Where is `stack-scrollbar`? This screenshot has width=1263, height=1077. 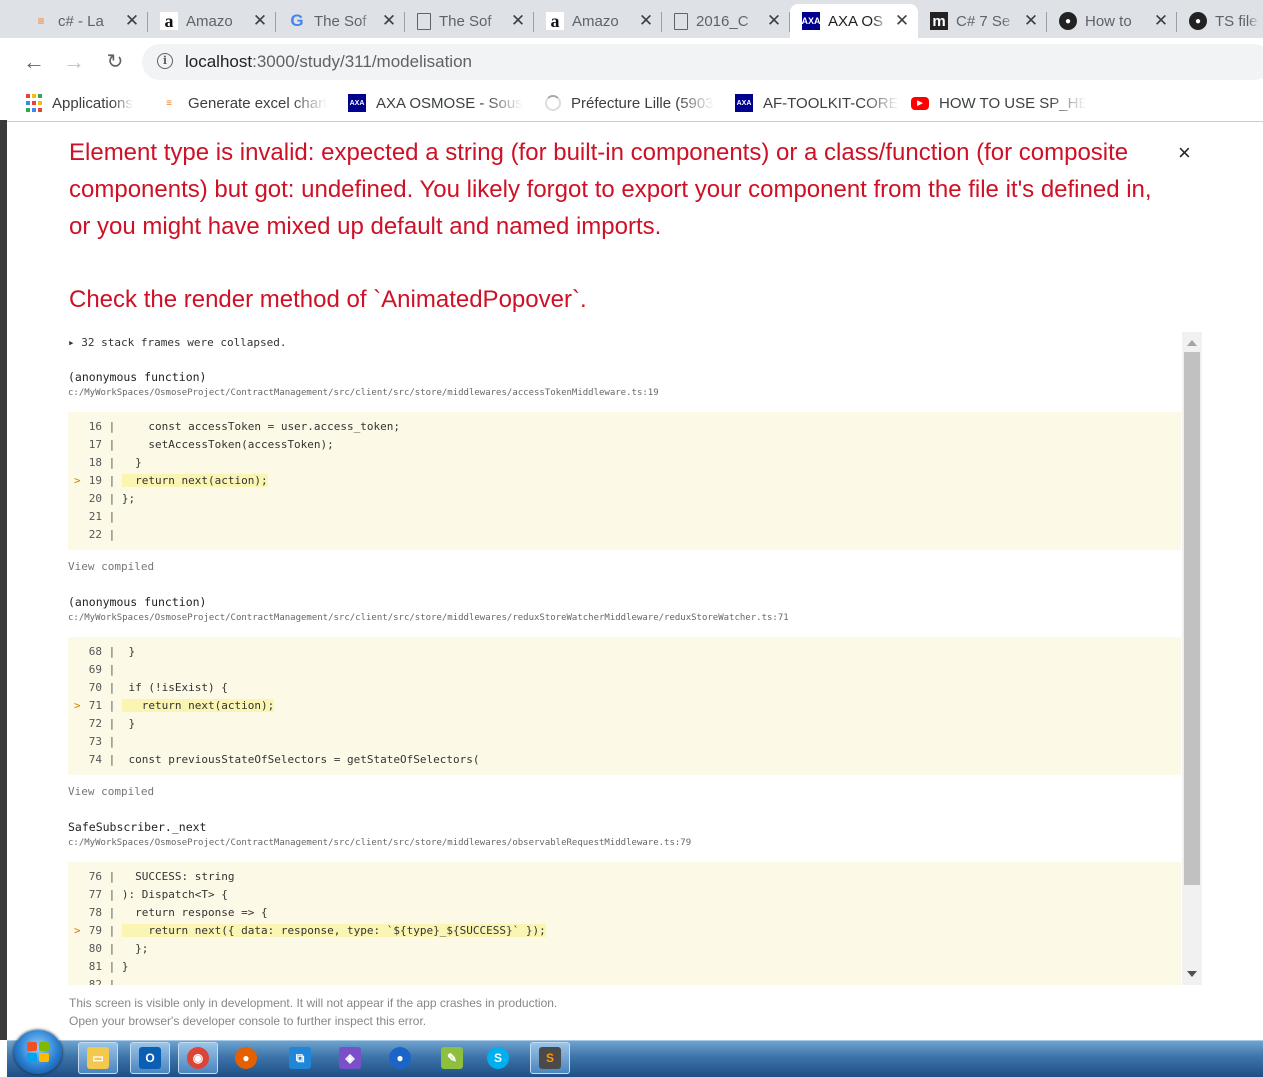
stack-scrollbar is located at coordinates (1192, 658).